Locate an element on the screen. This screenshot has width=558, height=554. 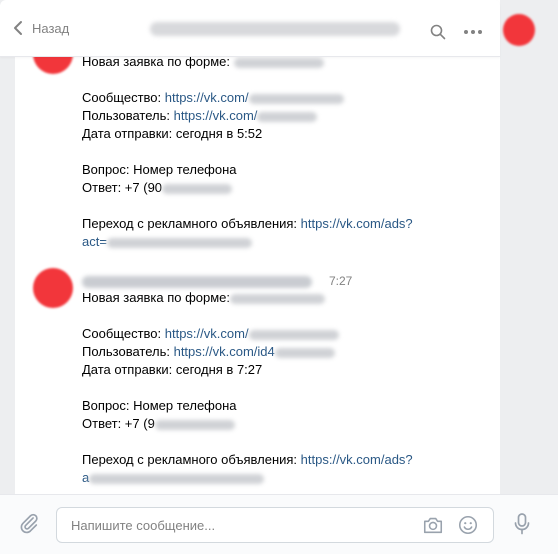
ad-link-continuation: act= is located at coordinates (94, 241).